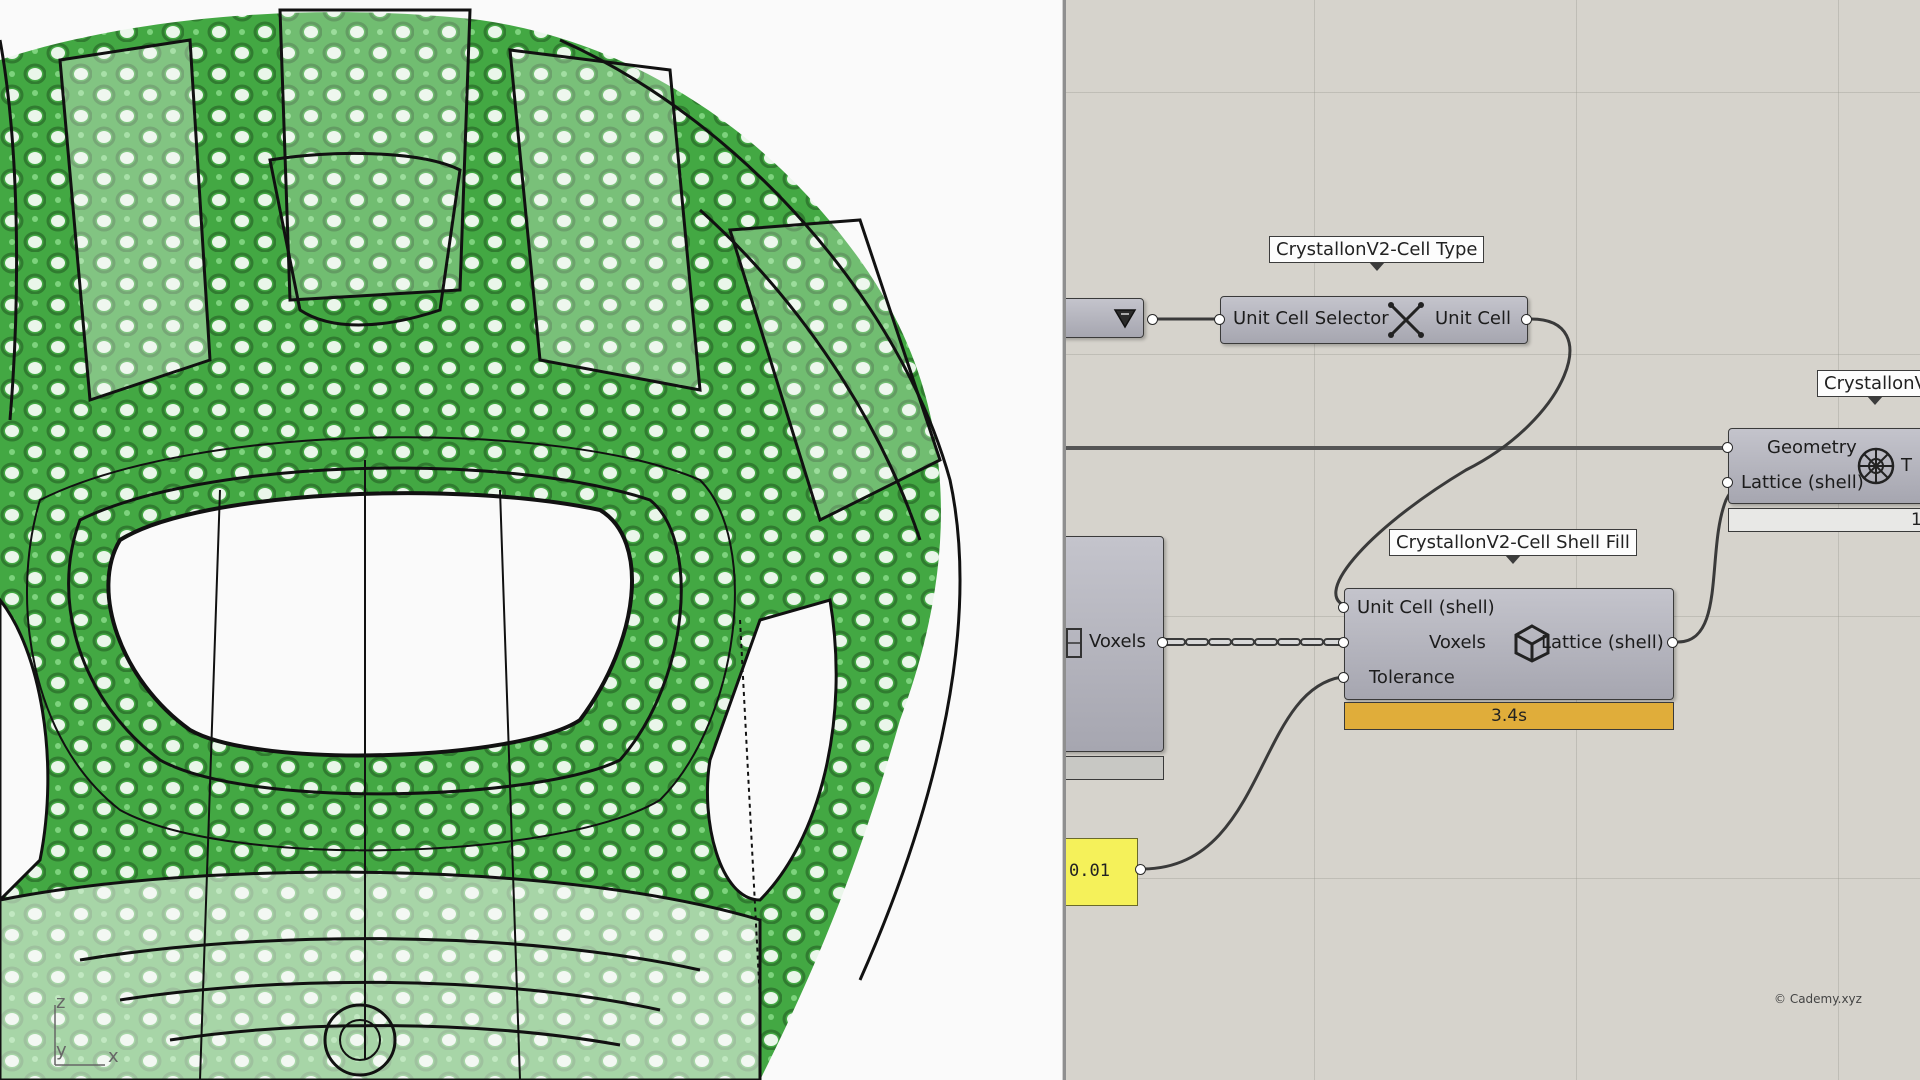  I want to click on shell-fill-input-voxels: Voxels, so click(1457, 642).